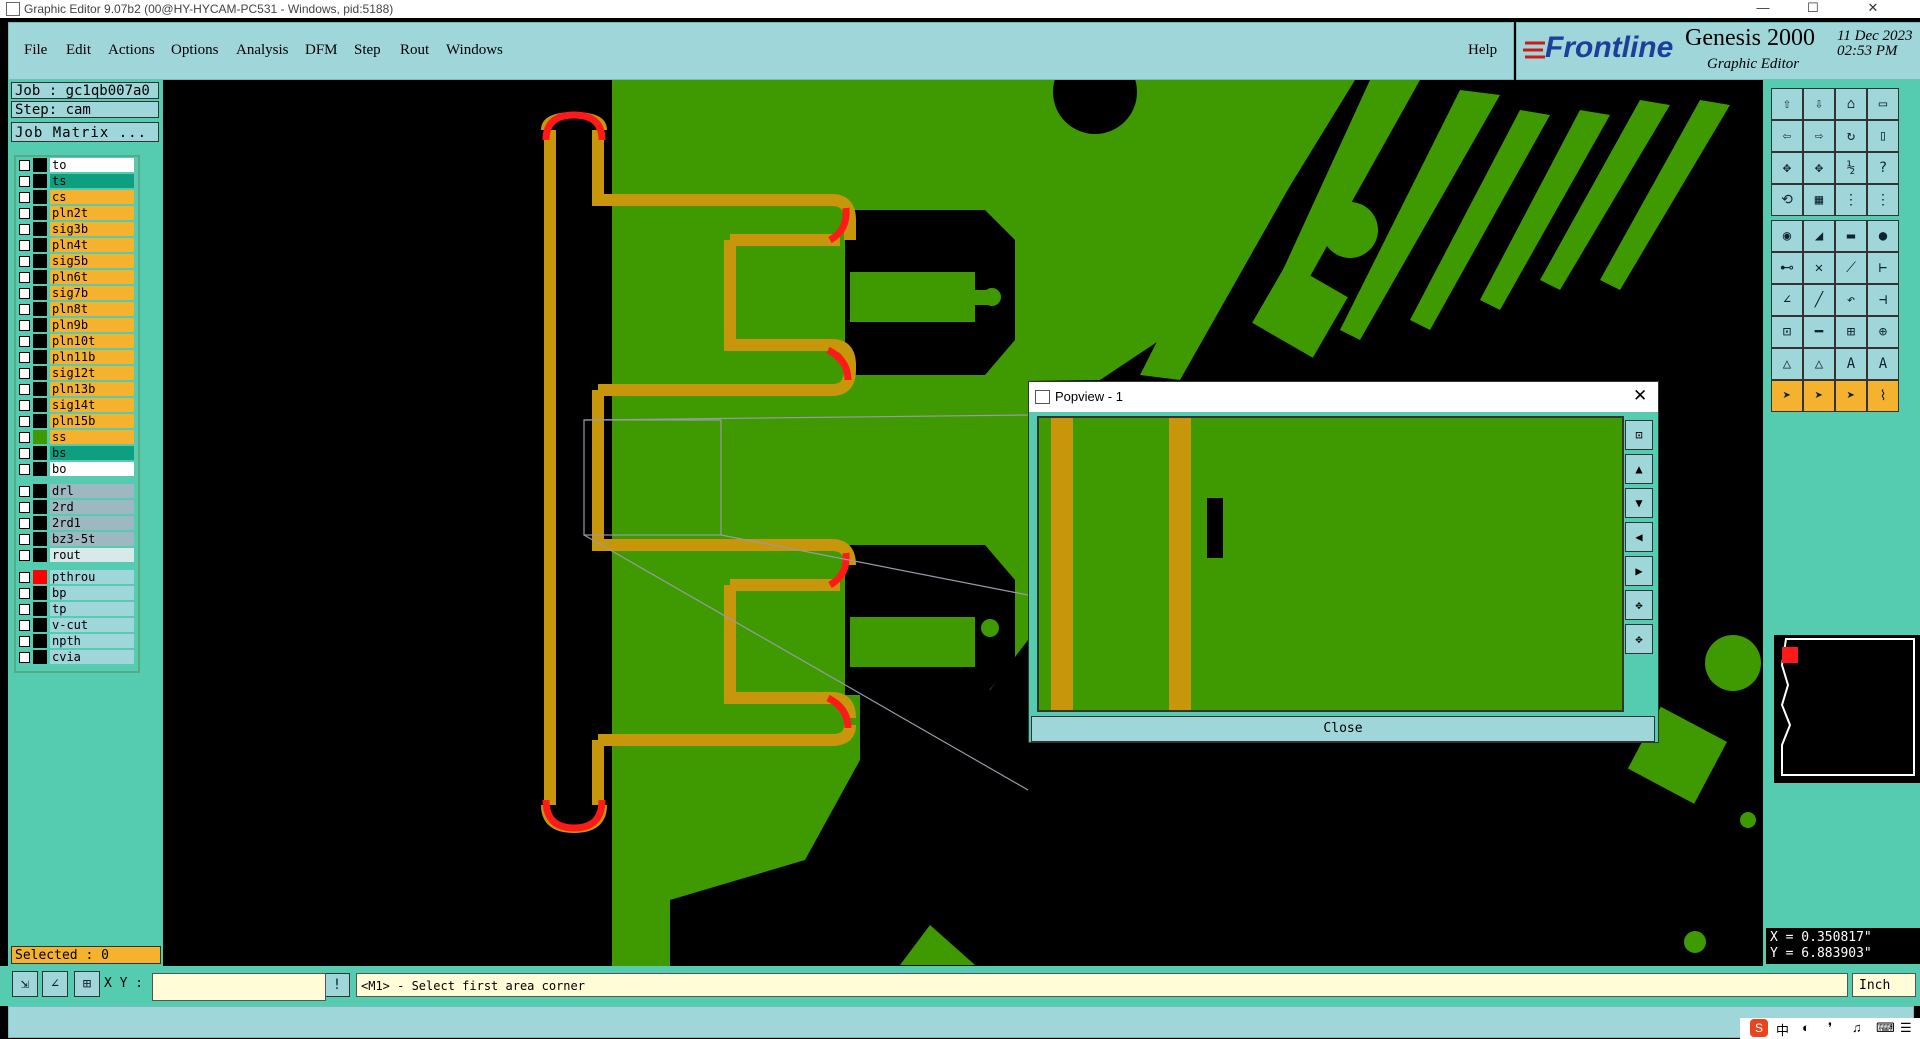 The height and width of the screenshot is (1039, 1920). I want to click on ime-logo-icon: S, so click(1759, 1028).